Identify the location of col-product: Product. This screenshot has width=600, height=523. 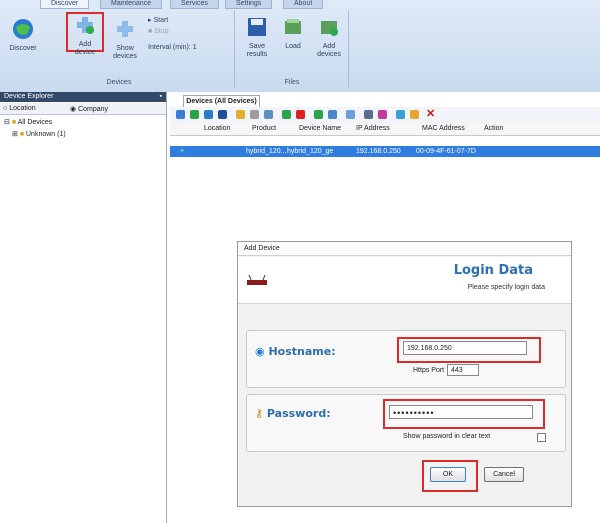
(264, 128).